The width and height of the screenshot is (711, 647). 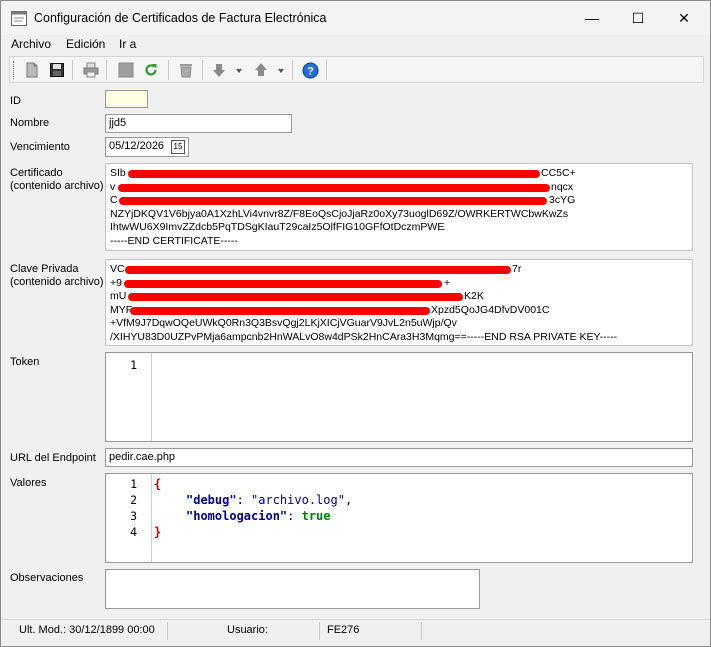 I want to click on delete-button, so click(x=186, y=70).